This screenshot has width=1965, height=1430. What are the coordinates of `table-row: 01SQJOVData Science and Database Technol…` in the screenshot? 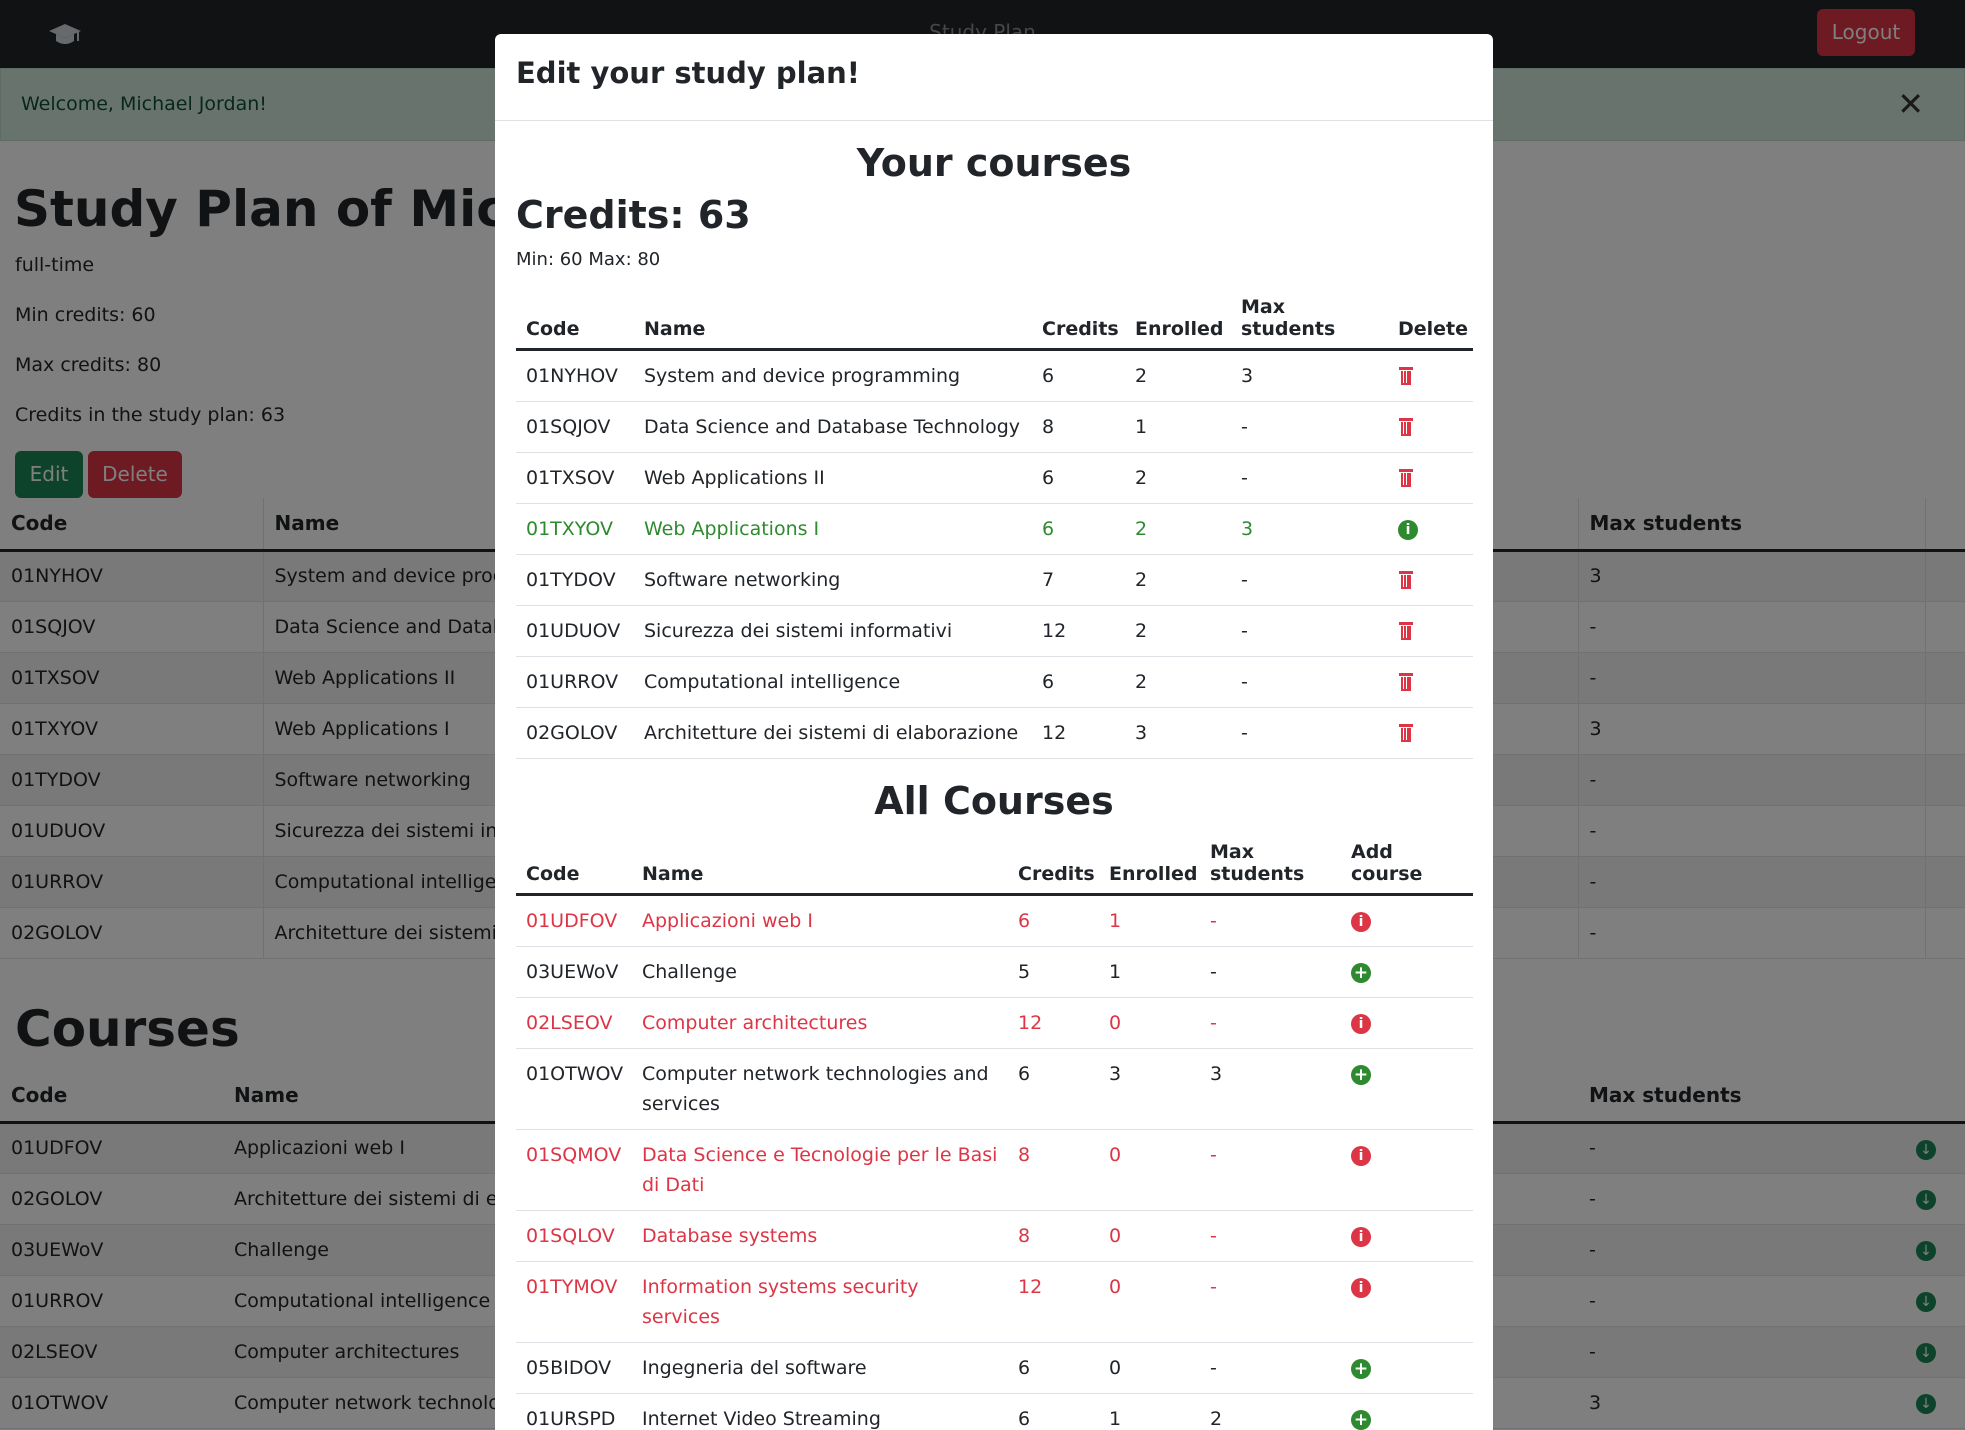 It's located at (994, 427).